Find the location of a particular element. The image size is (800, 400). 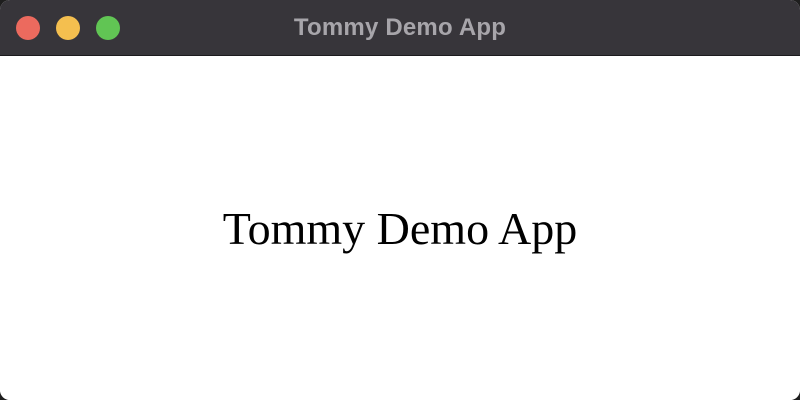

title-bar: Tommy Demo App is located at coordinates (400, 28).